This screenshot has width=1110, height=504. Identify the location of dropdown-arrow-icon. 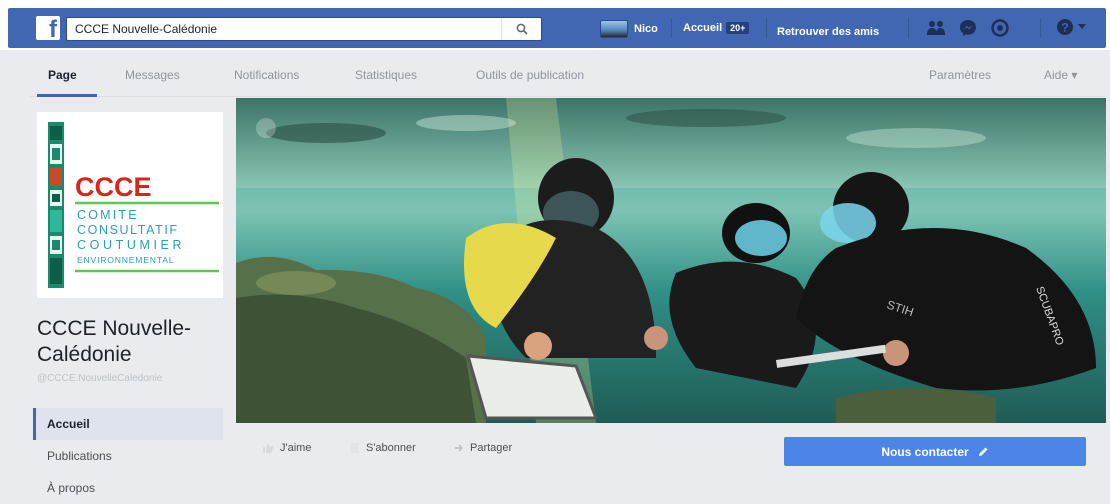
(1082, 26).